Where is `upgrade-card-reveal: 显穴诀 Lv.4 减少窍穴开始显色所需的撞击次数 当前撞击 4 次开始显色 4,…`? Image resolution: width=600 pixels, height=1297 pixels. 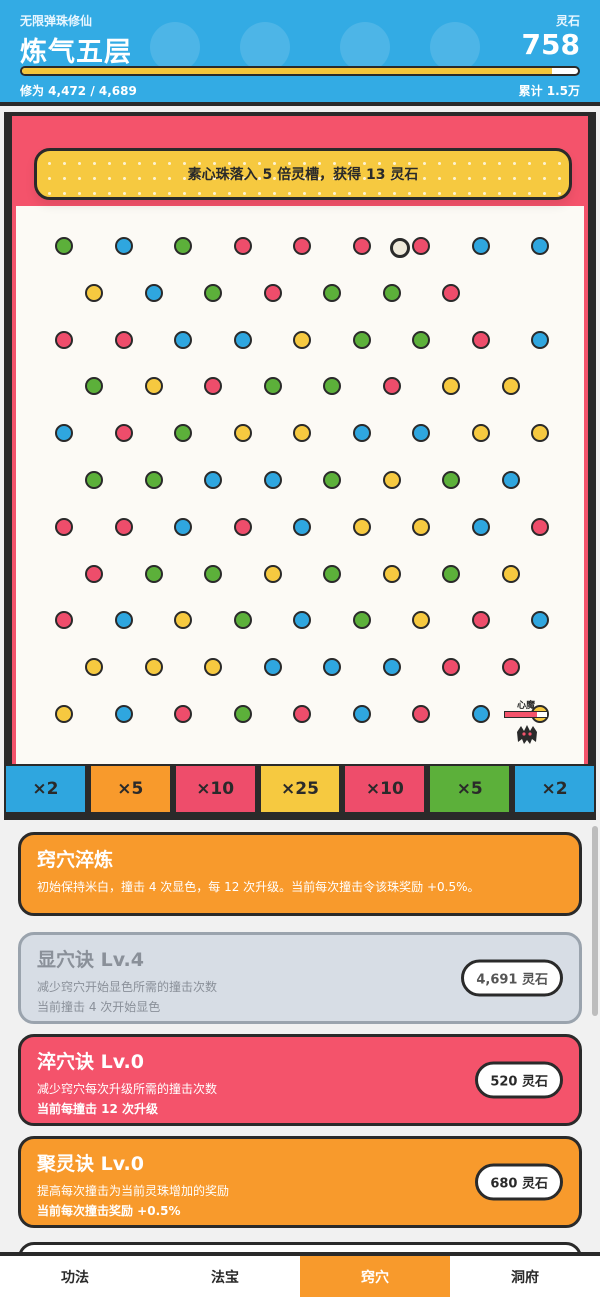
upgrade-card-reveal: 显穴诀 Lv.4 减少窍穴开始显色所需的撞击次数 当前撞击 4 次开始显色 4,… is located at coordinates (300, 978).